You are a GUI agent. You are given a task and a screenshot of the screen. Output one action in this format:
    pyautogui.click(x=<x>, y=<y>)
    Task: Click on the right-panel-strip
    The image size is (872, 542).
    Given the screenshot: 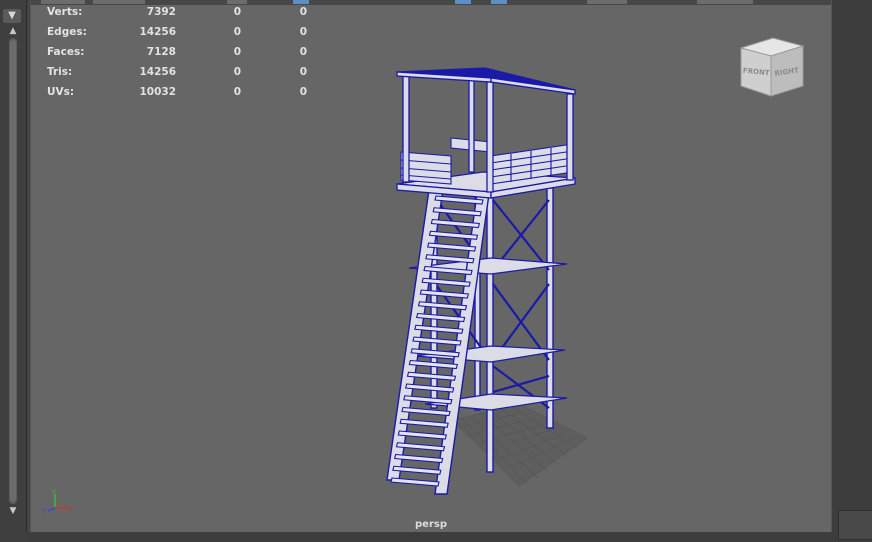 What is the action you would take?
    pyautogui.click(x=852, y=271)
    